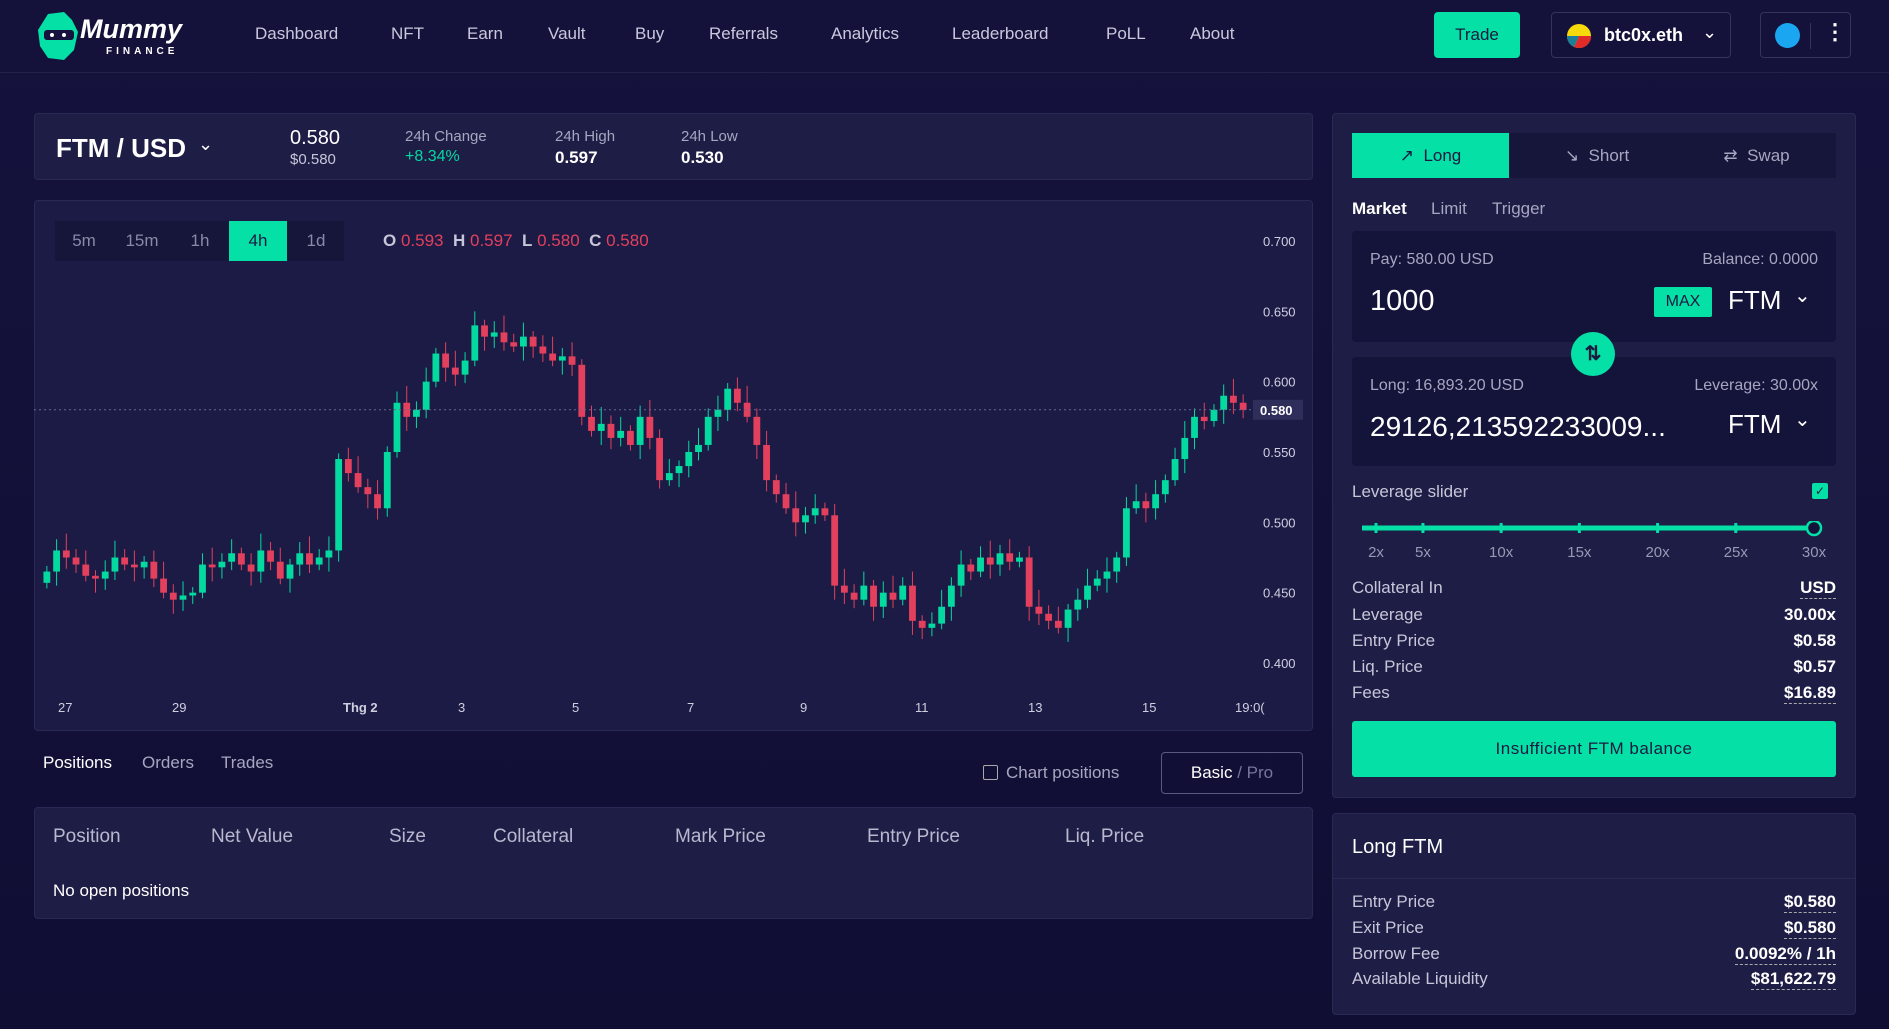  I want to click on long-info-row: Entry Price $0.580, so click(1594, 902).